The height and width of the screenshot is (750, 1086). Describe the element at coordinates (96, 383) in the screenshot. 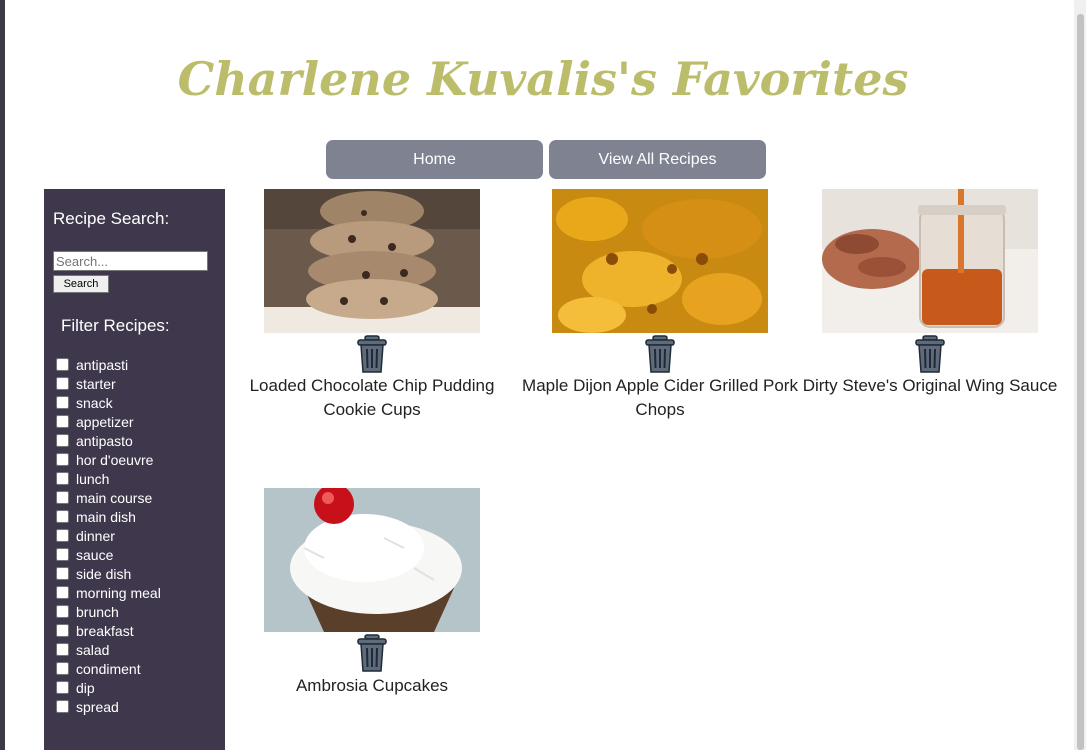

I see `filter-label: starter` at that location.